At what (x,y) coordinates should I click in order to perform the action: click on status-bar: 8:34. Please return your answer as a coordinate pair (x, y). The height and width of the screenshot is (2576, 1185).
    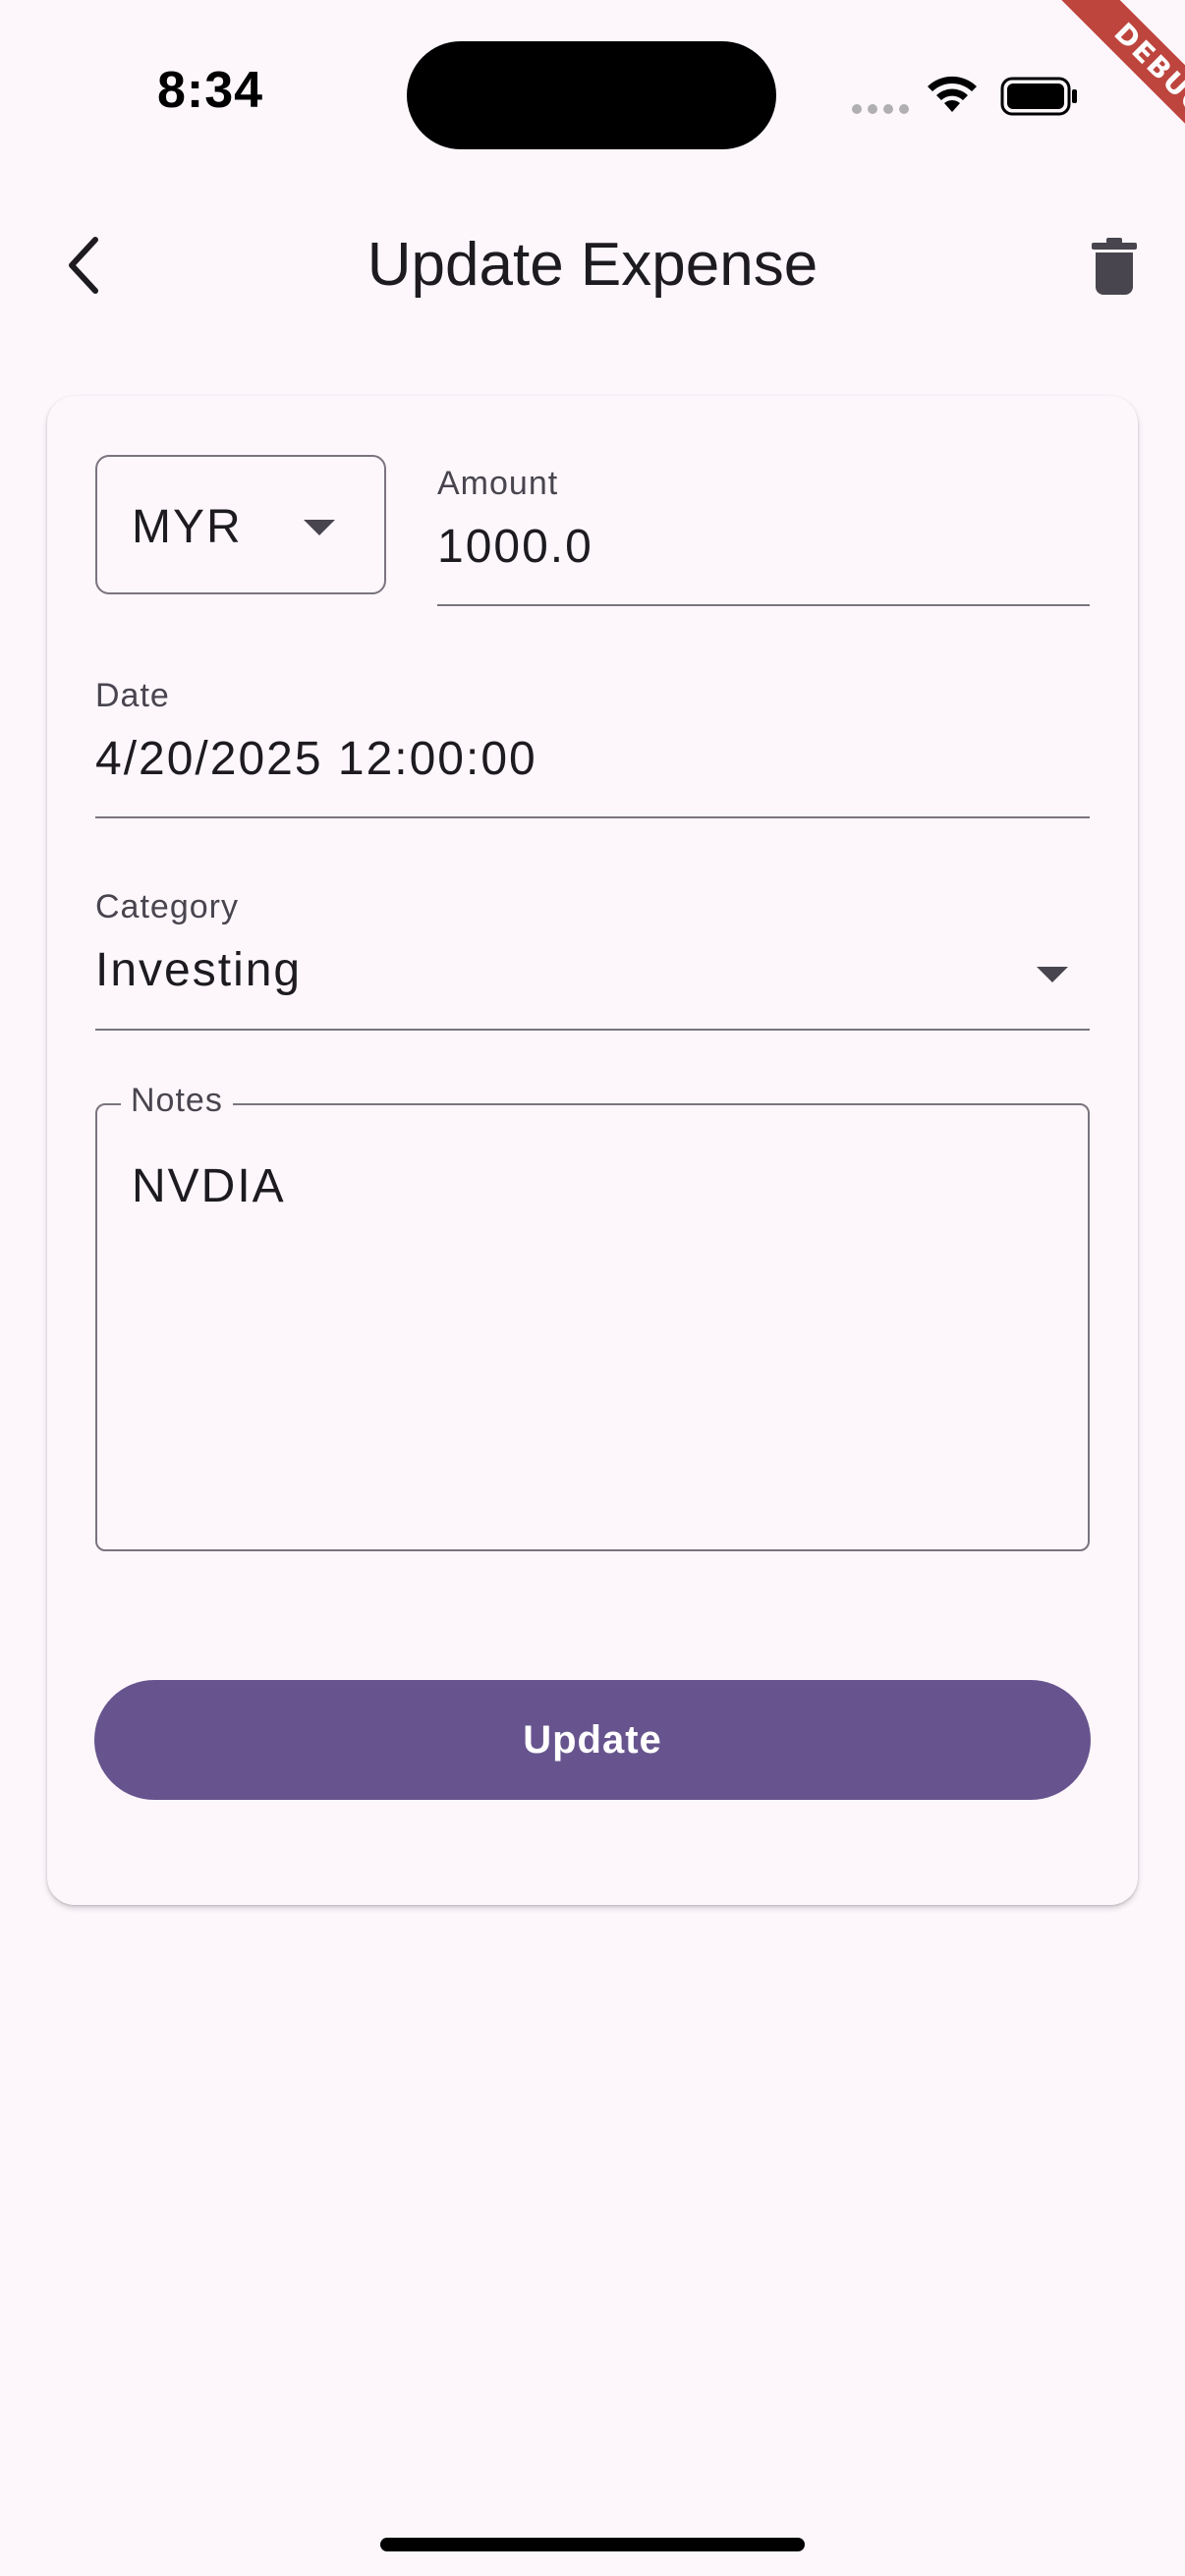
    Looking at the image, I should click on (592, 93).